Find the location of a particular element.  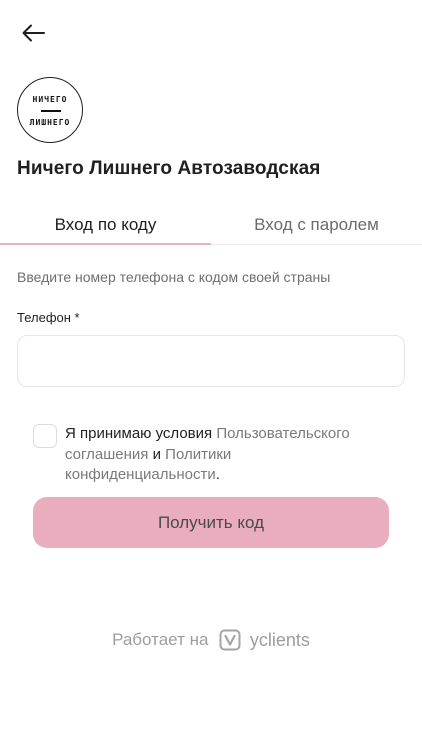

agreement-prefix: Я принимаю условия is located at coordinates (139, 433).